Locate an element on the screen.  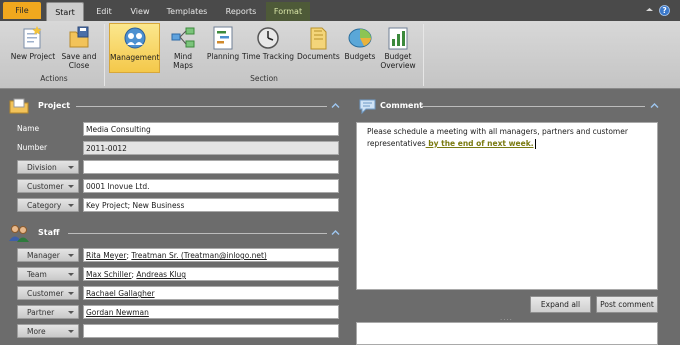
staff-customer-dropdown-label: Customer is located at coordinates (45, 293).